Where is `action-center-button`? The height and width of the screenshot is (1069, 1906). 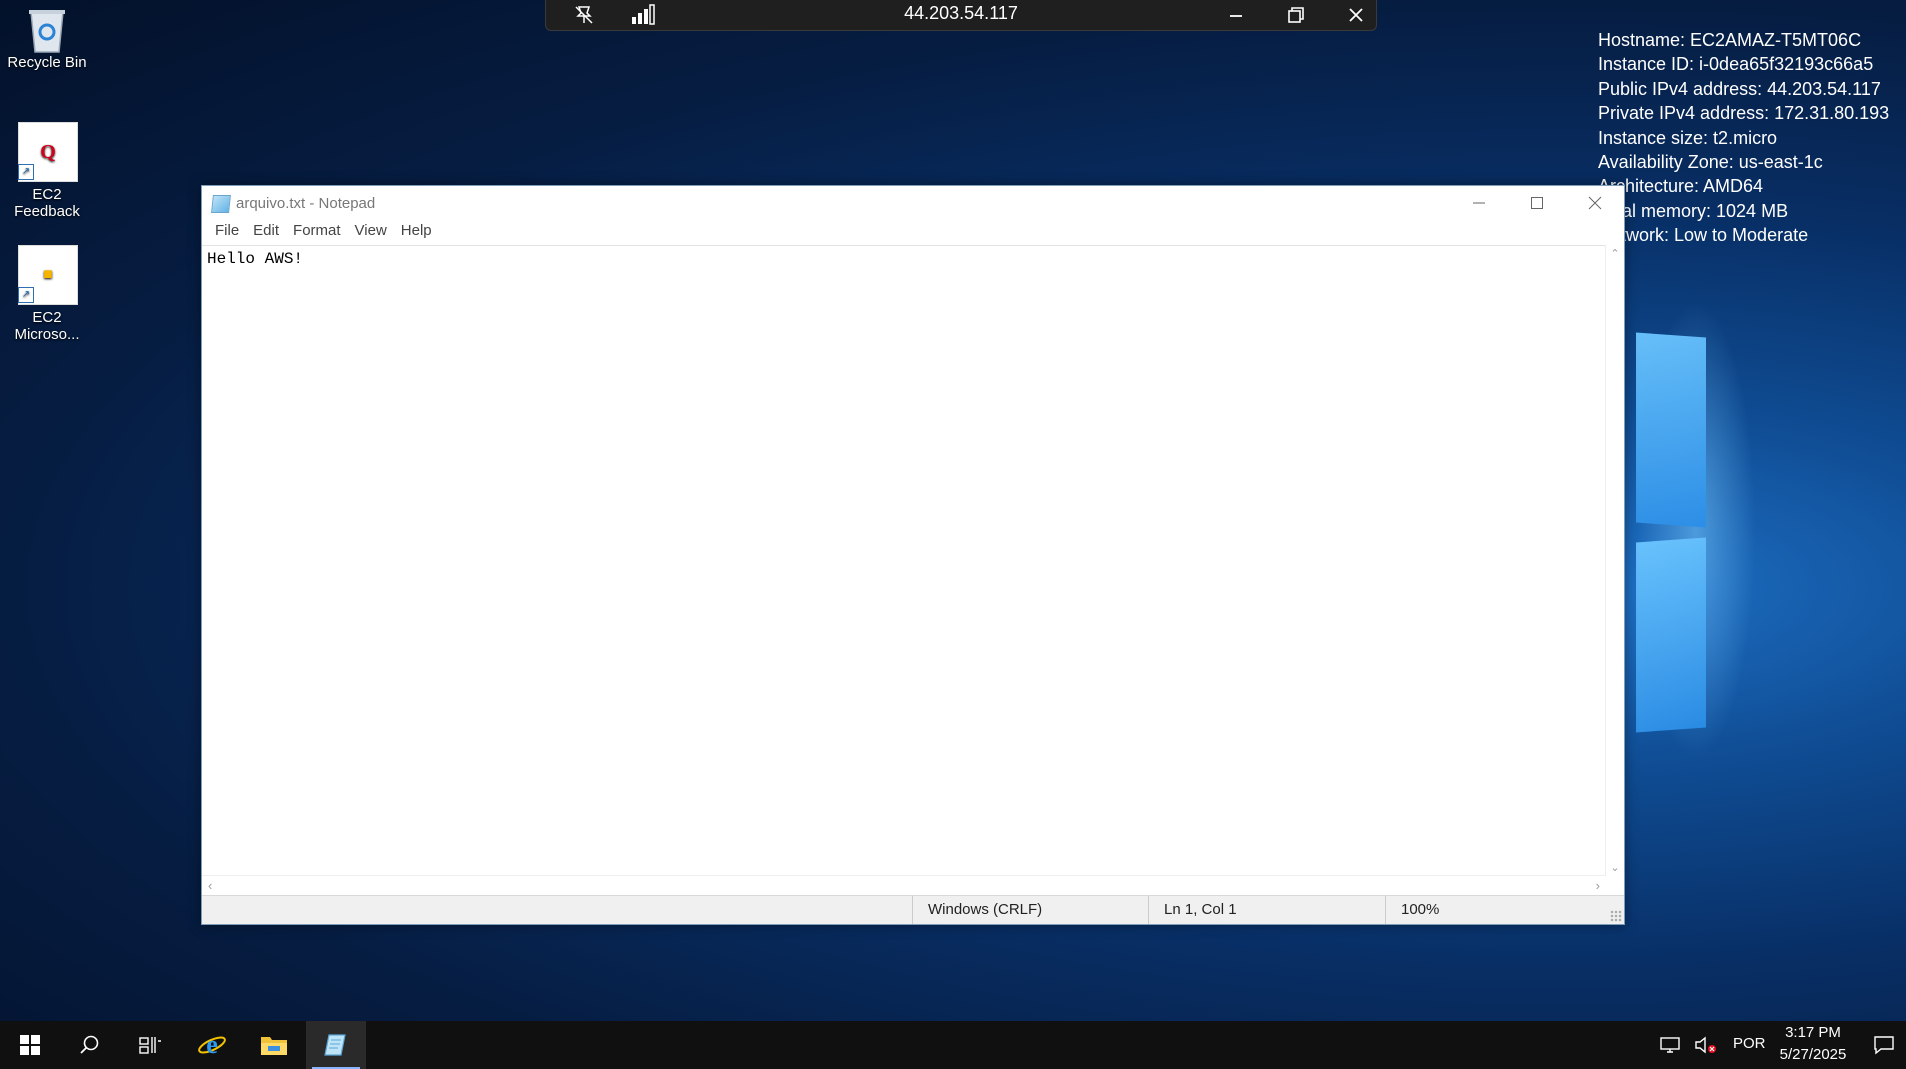
action-center-button is located at coordinates (1884, 1045).